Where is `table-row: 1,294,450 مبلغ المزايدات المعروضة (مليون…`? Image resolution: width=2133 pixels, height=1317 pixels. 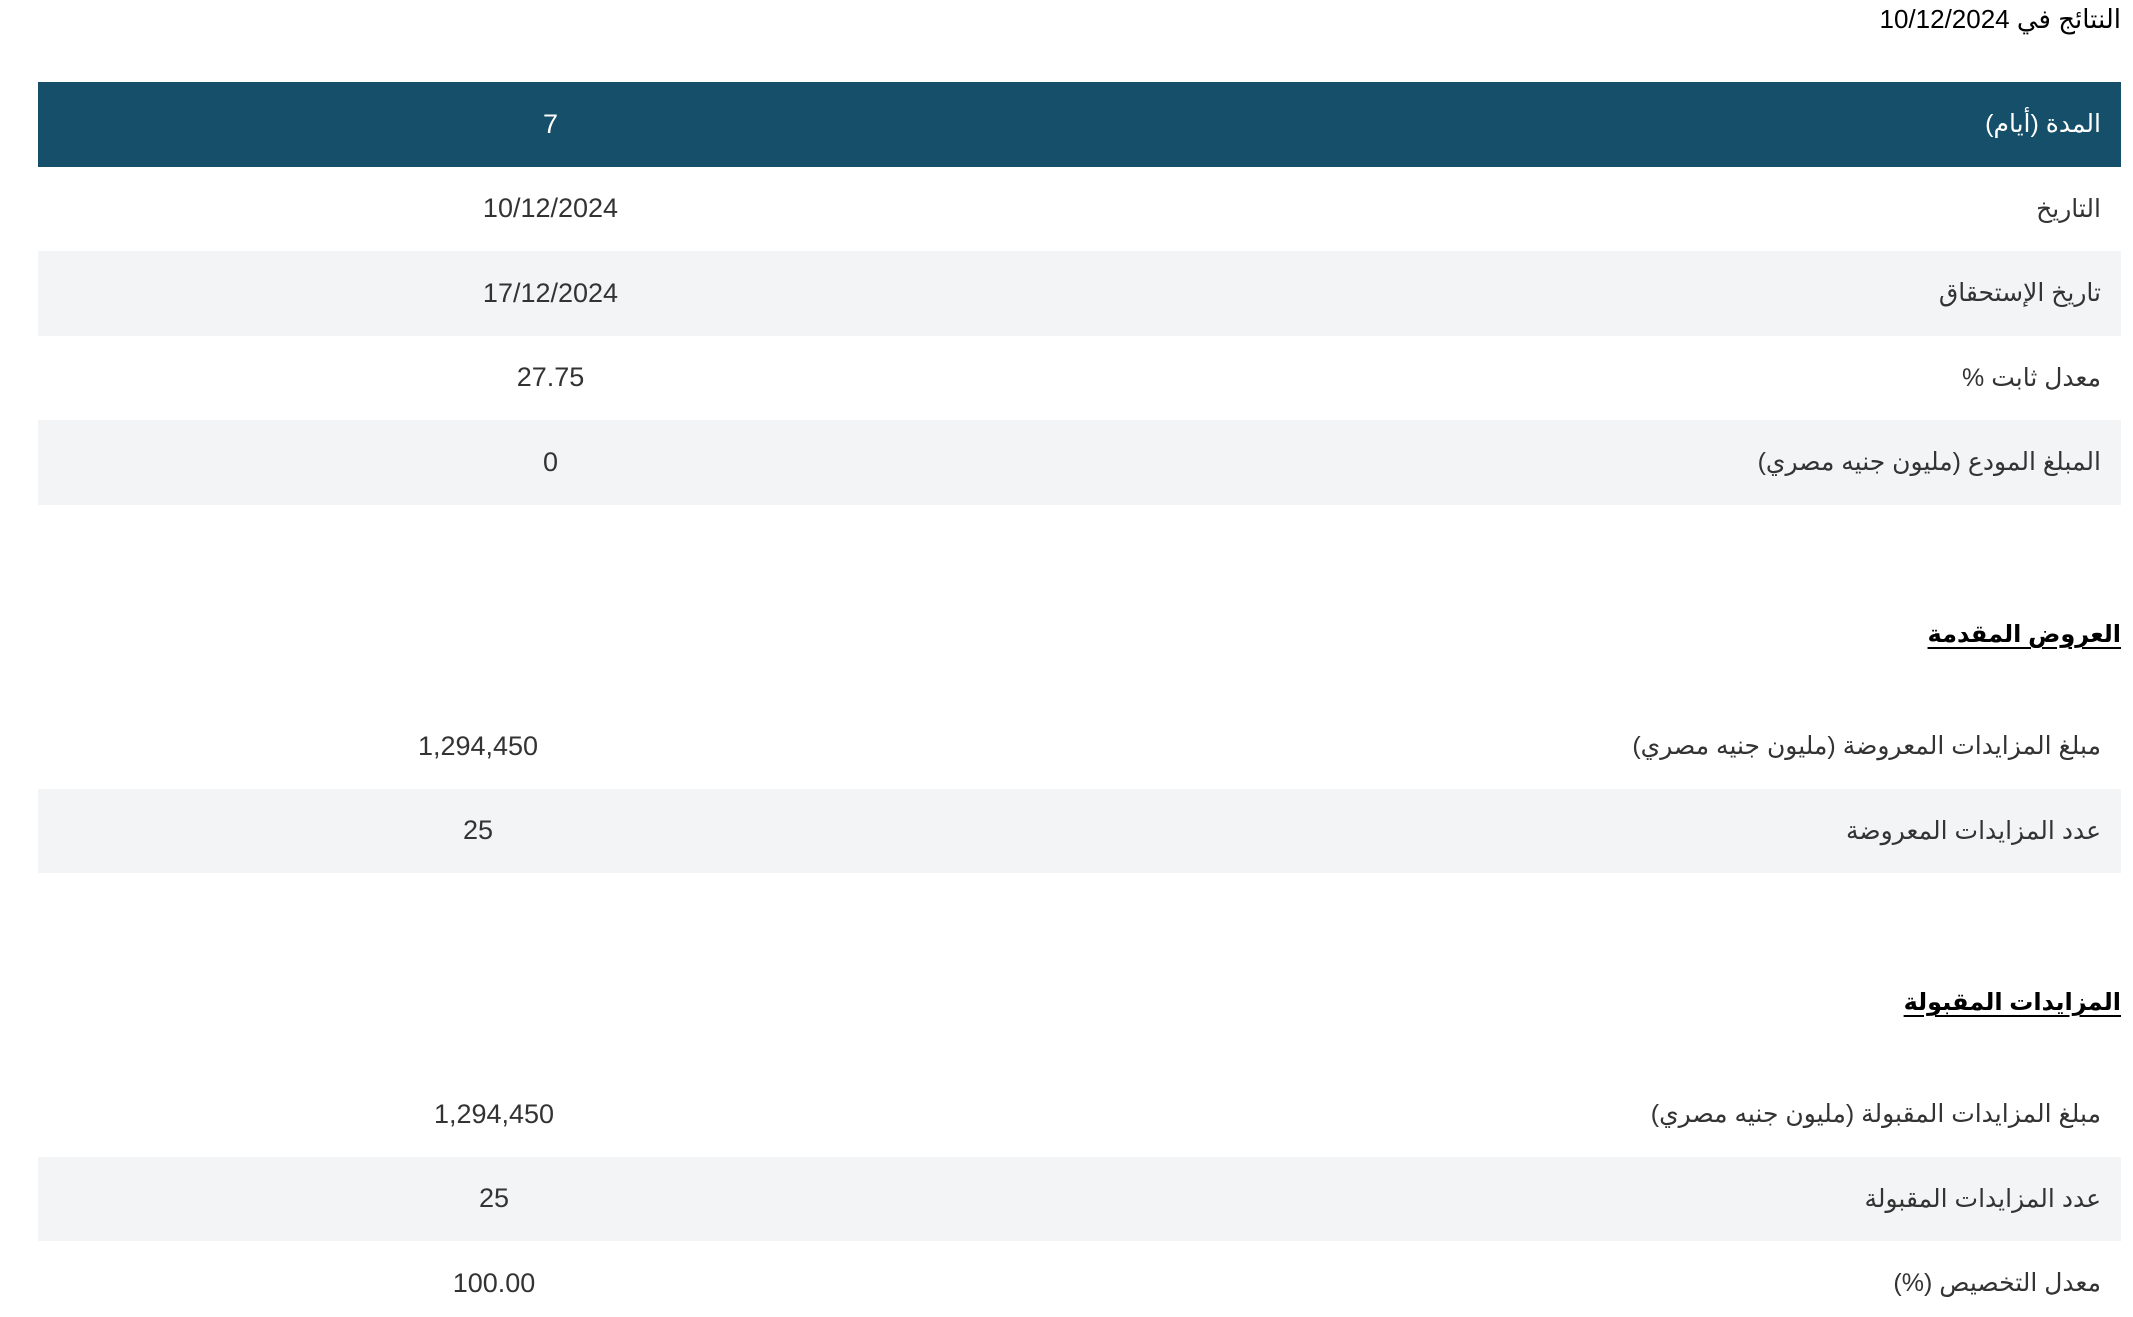
table-row: 1,294,450 مبلغ المزايدات المعروضة (مليون… is located at coordinates (1079, 746).